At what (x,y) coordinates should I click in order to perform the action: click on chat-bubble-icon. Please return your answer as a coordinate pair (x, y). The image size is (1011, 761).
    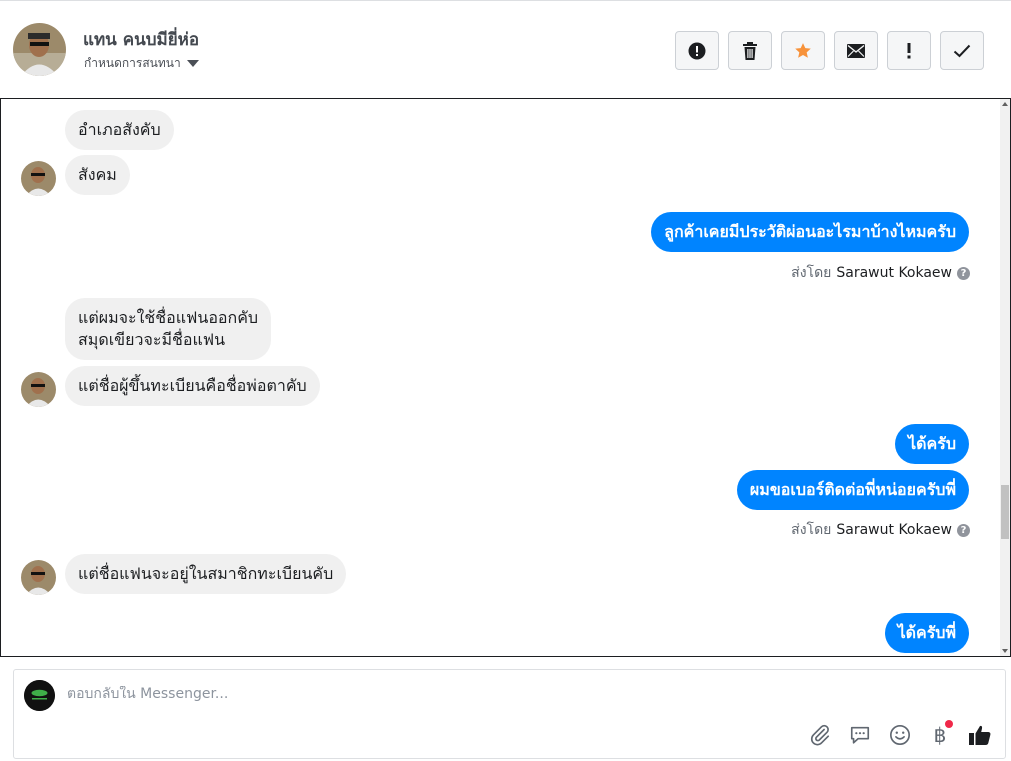
    Looking at the image, I should click on (860, 735).